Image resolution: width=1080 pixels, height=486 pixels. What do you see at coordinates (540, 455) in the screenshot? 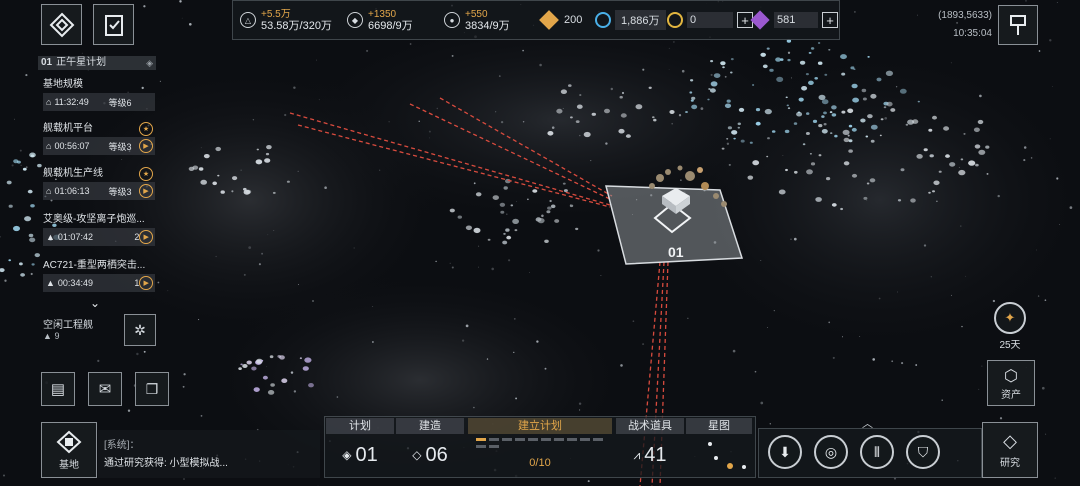
I see `tab-establish-plan: 0/10` at bounding box center [540, 455].